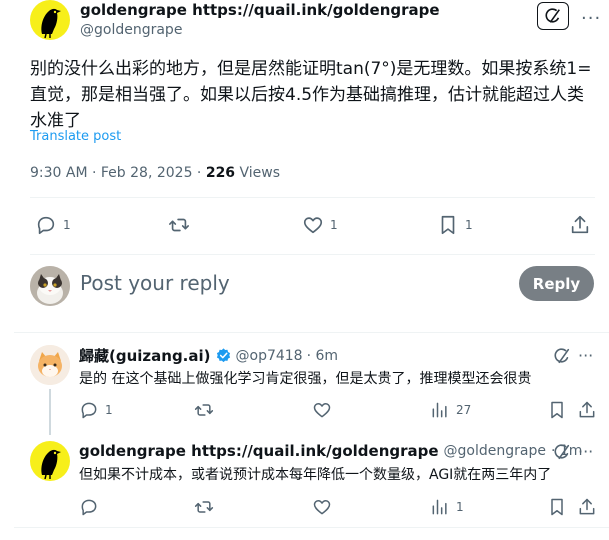 The width and height of the screenshot is (609, 540). I want to click on views-count: 226, so click(220, 173).